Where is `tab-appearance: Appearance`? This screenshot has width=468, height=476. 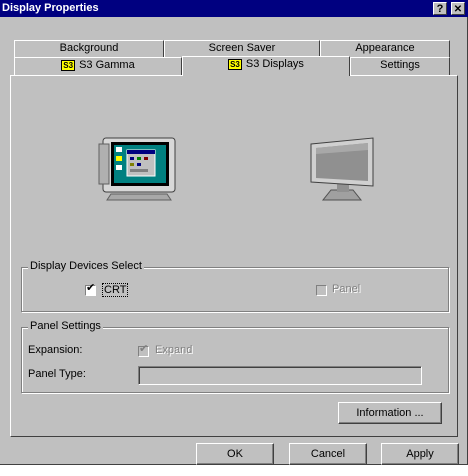 tab-appearance: Appearance is located at coordinates (385, 48).